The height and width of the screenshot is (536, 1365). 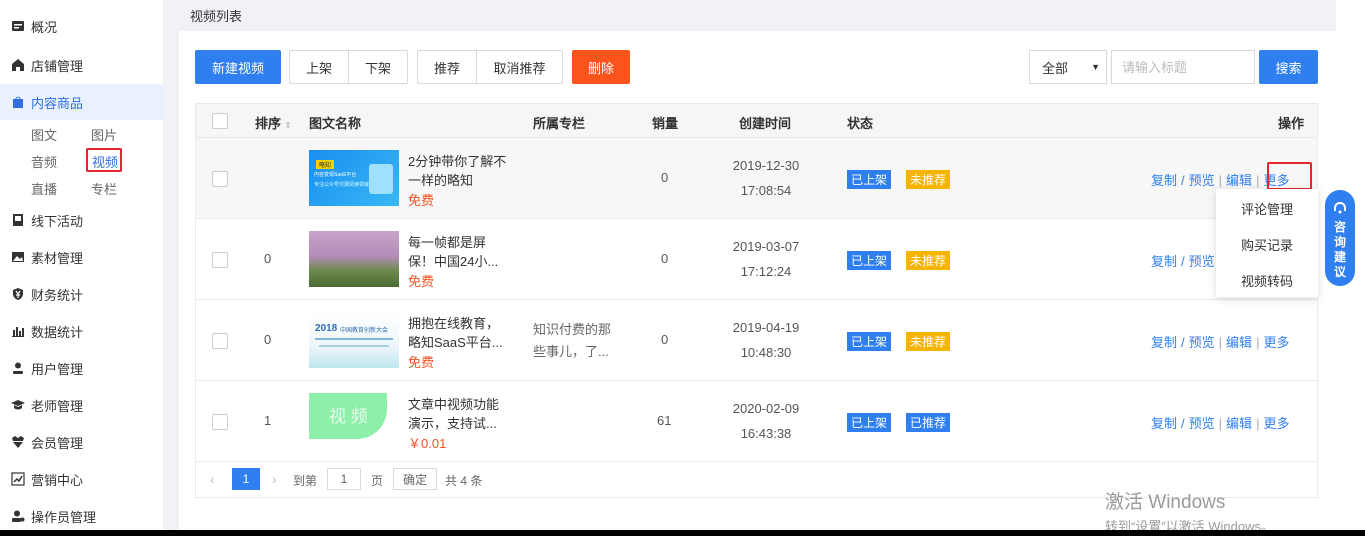 What do you see at coordinates (447, 67) in the screenshot?
I see `recommend-button: 推荐` at bounding box center [447, 67].